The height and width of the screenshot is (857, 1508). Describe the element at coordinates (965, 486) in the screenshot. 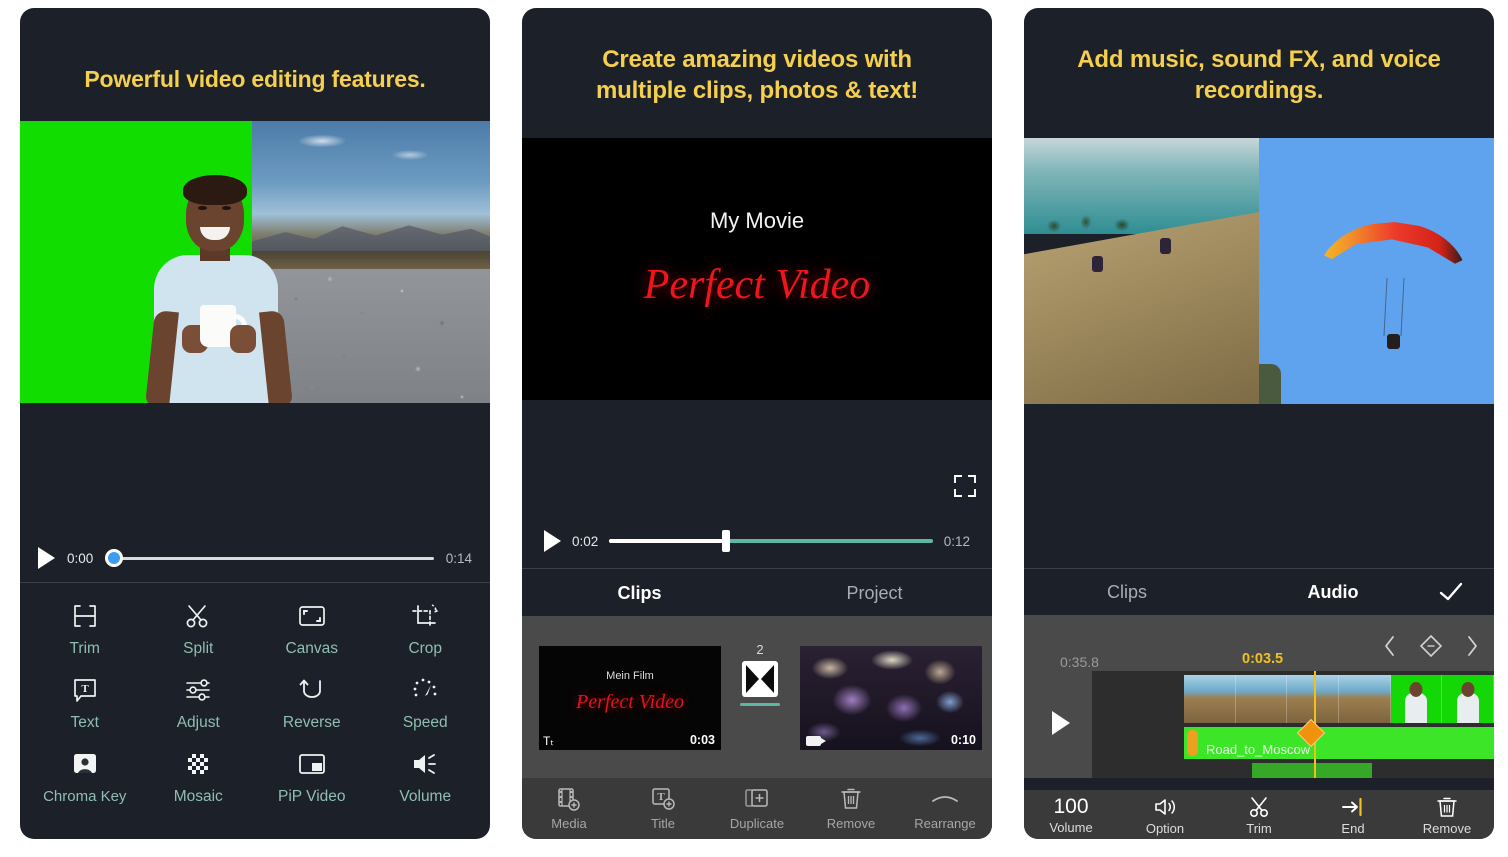

I see `fullscreen-icon` at that location.